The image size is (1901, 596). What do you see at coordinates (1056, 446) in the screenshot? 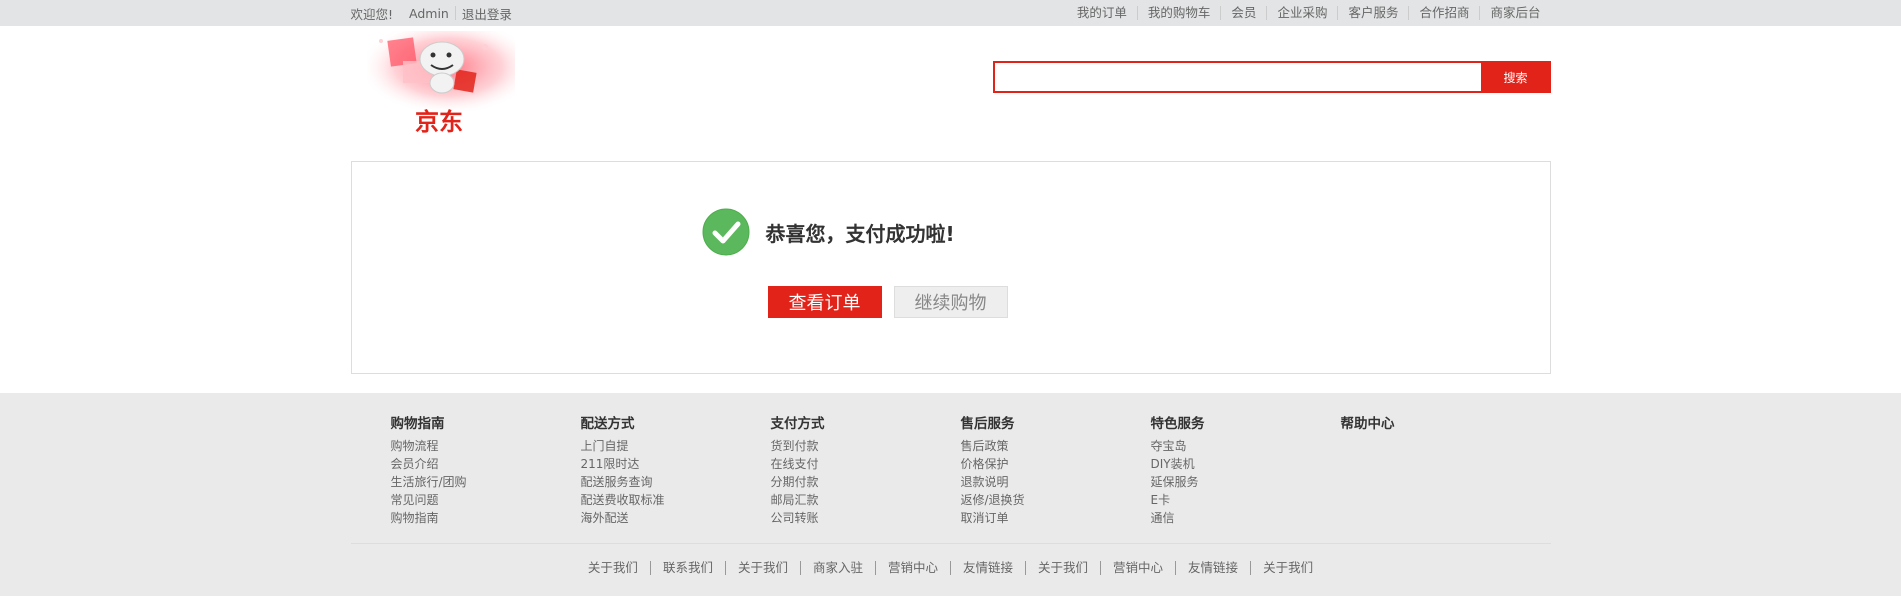
I see `footer-link: 售后政策` at bounding box center [1056, 446].